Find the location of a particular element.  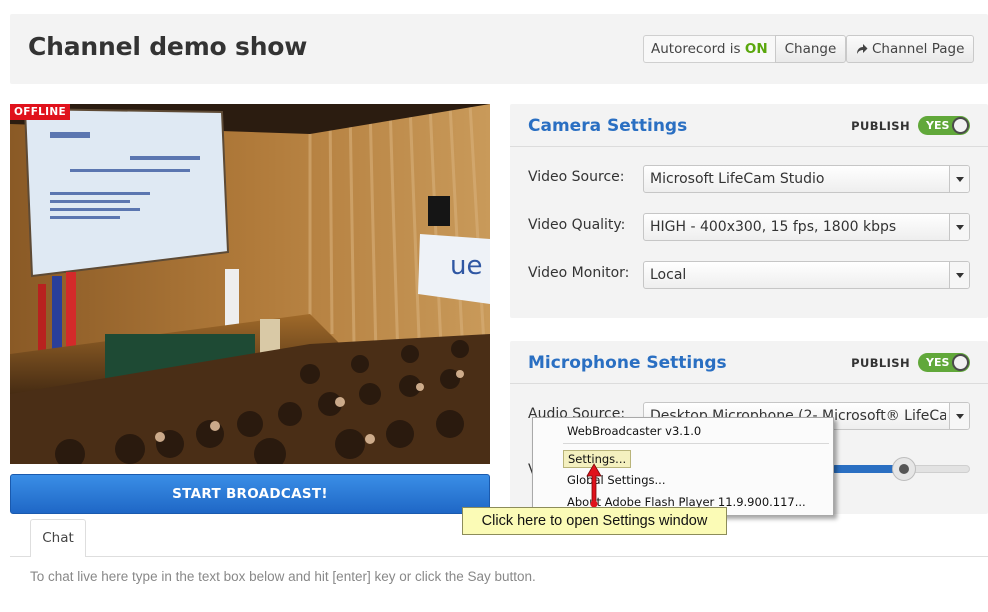

video-source-row: Video Source: Microsoft LifeCam Studio is located at coordinates (749, 179).